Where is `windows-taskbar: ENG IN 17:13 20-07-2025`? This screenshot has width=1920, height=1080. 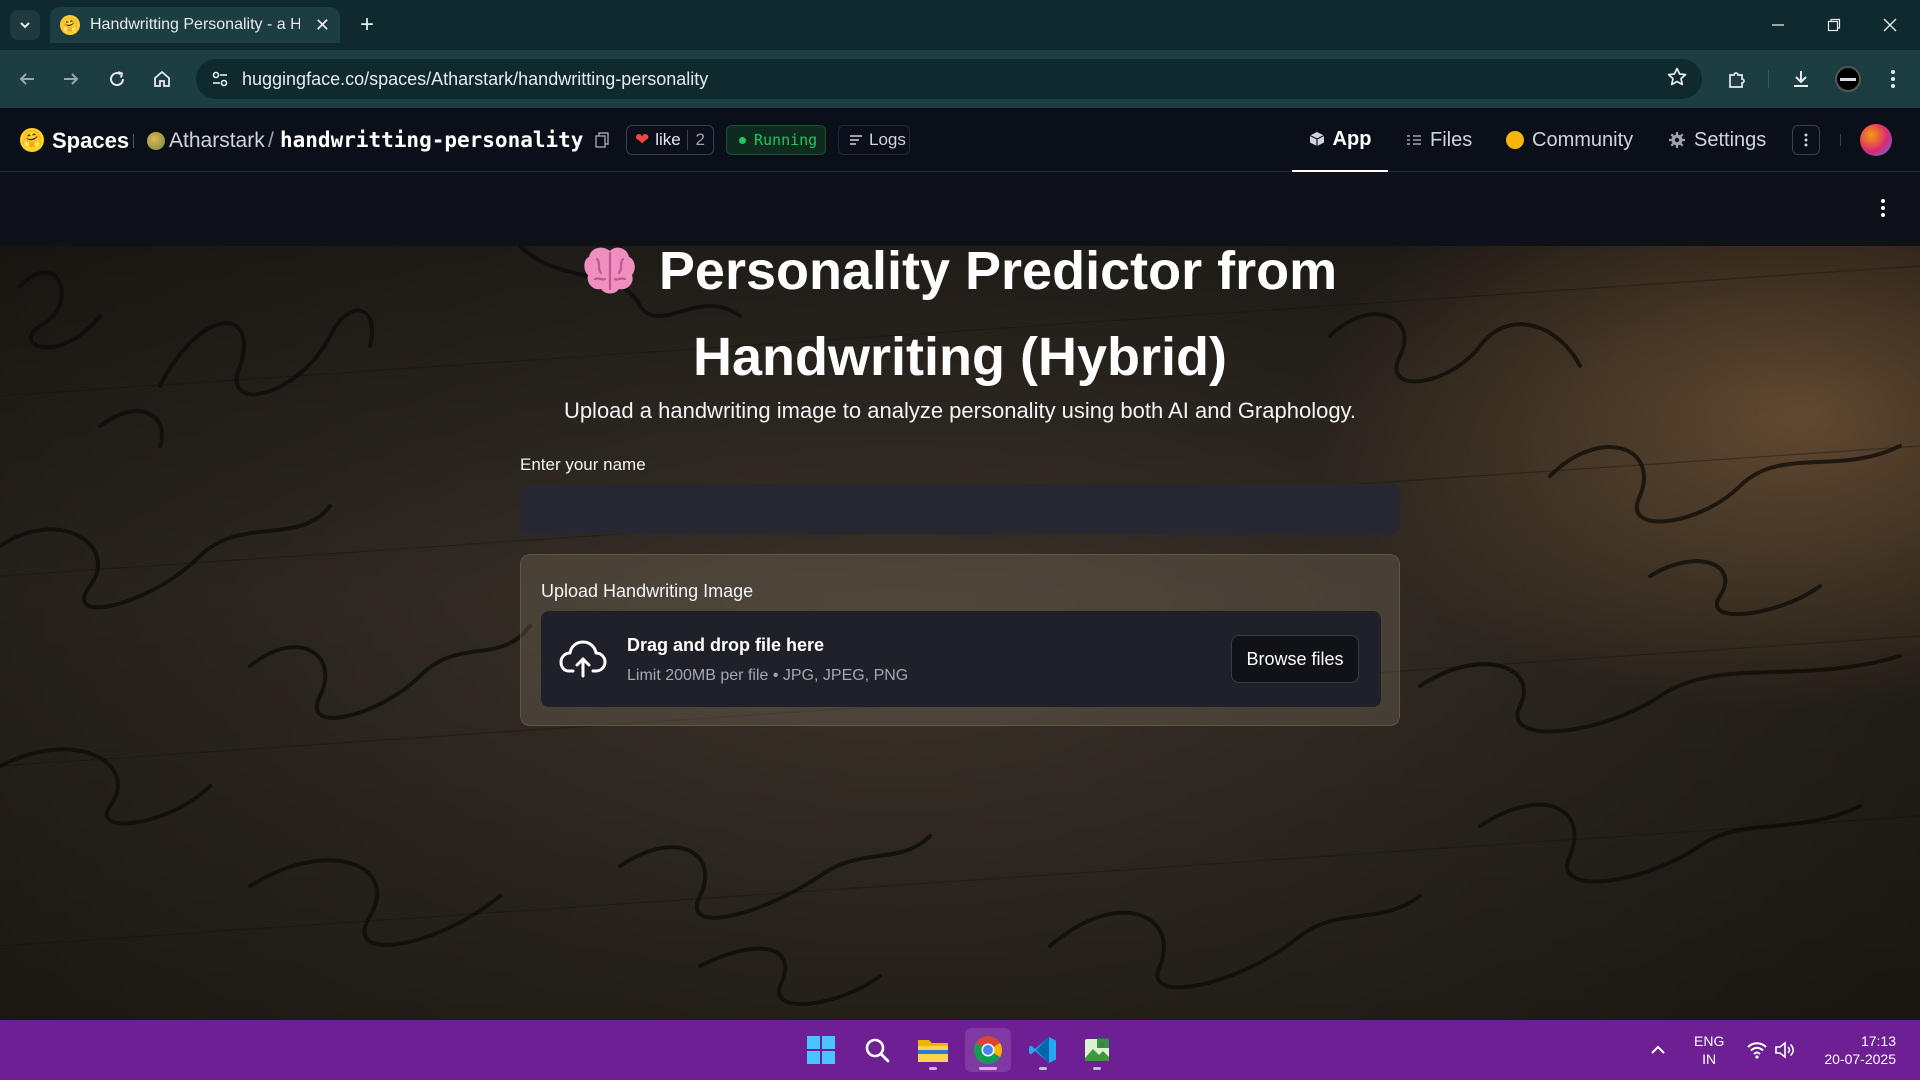 windows-taskbar: ENG IN 17:13 20-07-2025 is located at coordinates (960, 1050).